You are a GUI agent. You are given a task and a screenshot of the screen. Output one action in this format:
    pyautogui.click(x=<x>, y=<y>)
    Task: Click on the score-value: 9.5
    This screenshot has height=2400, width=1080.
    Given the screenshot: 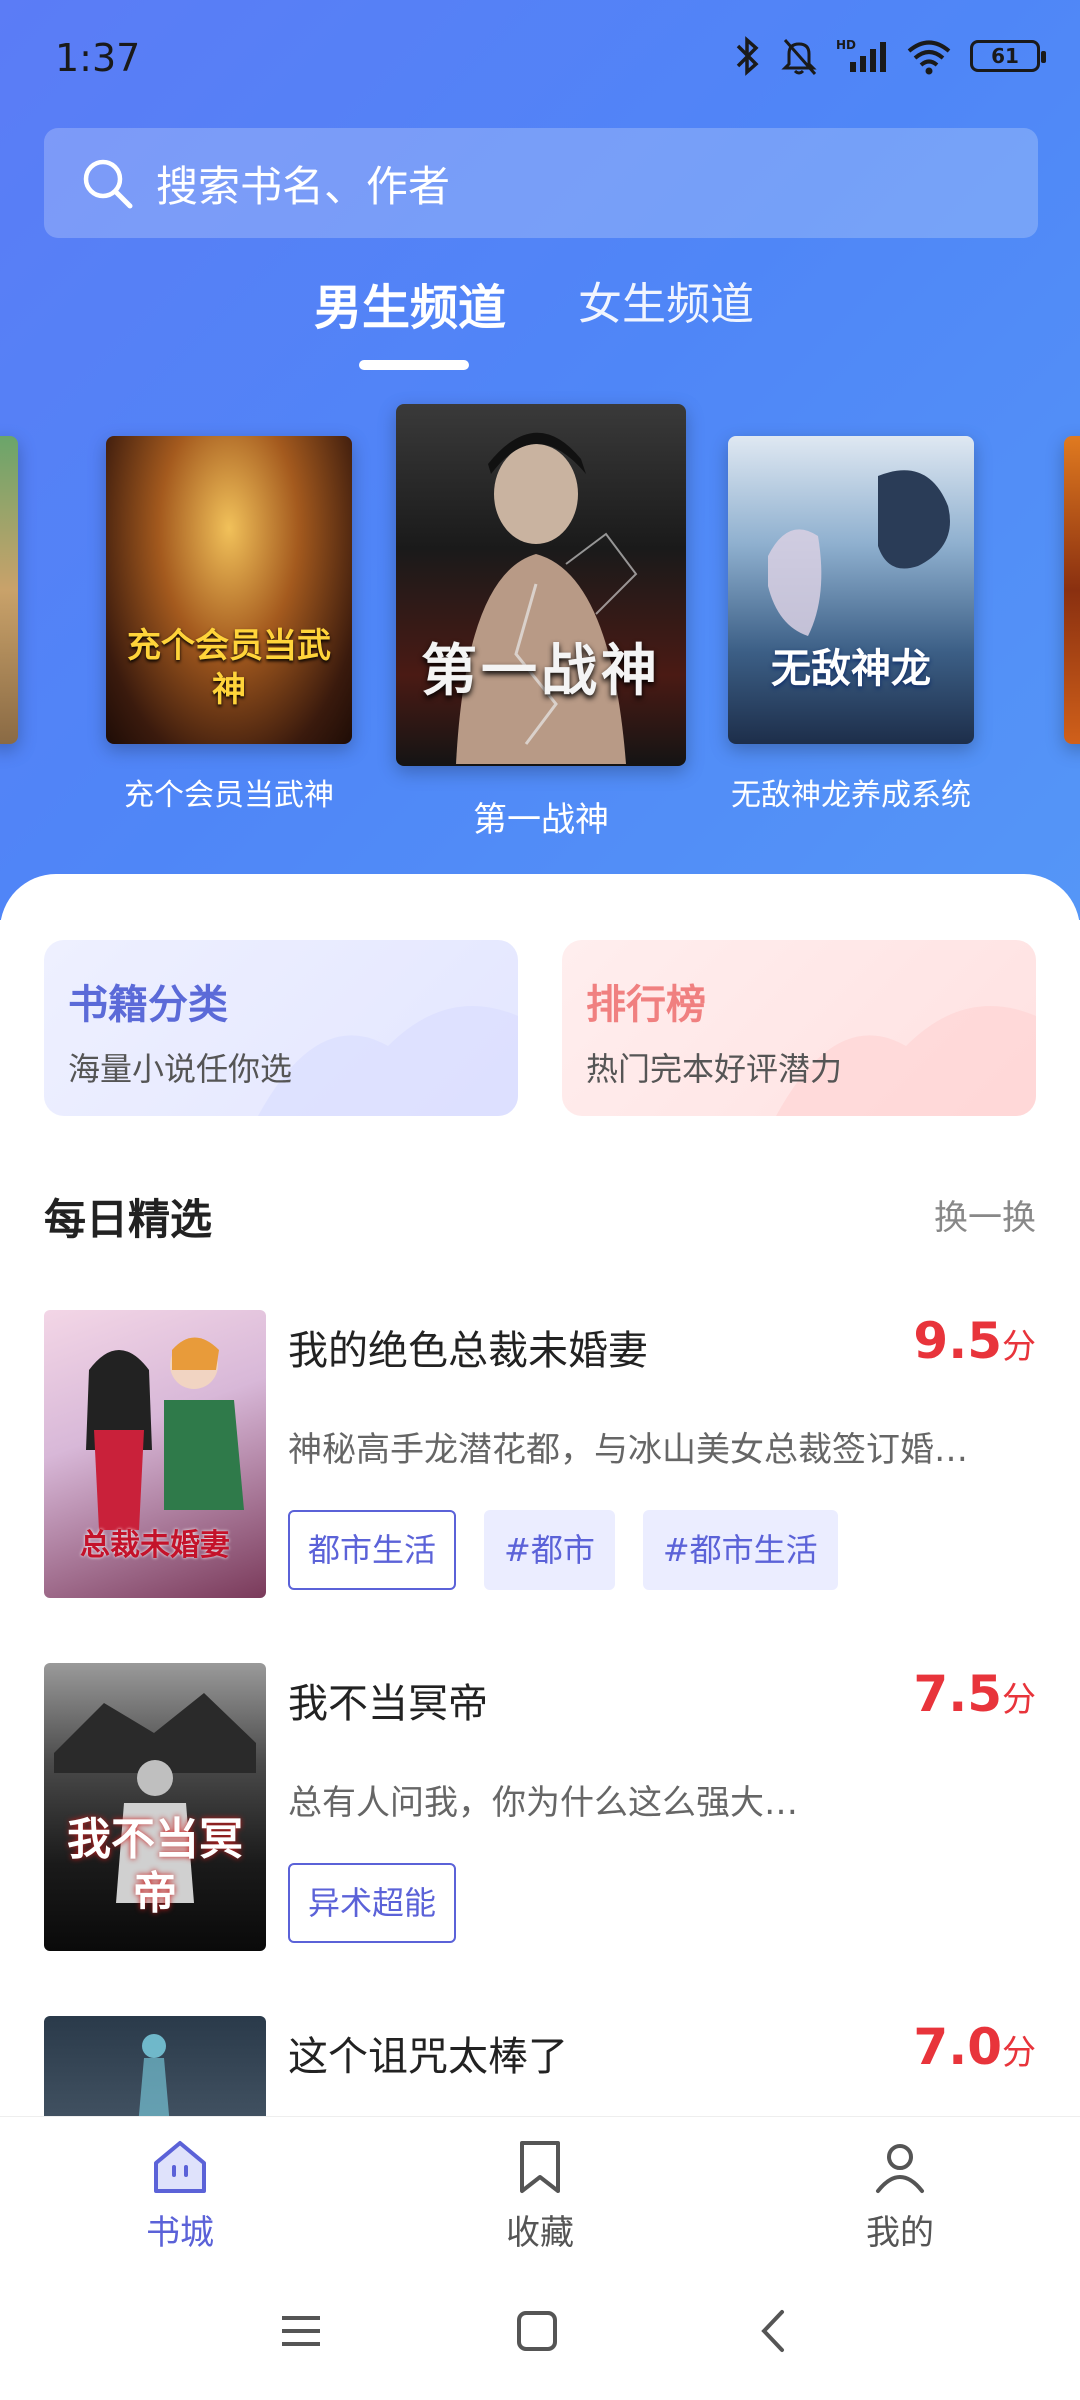 What is the action you would take?
    pyautogui.click(x=957, y=1341)
    